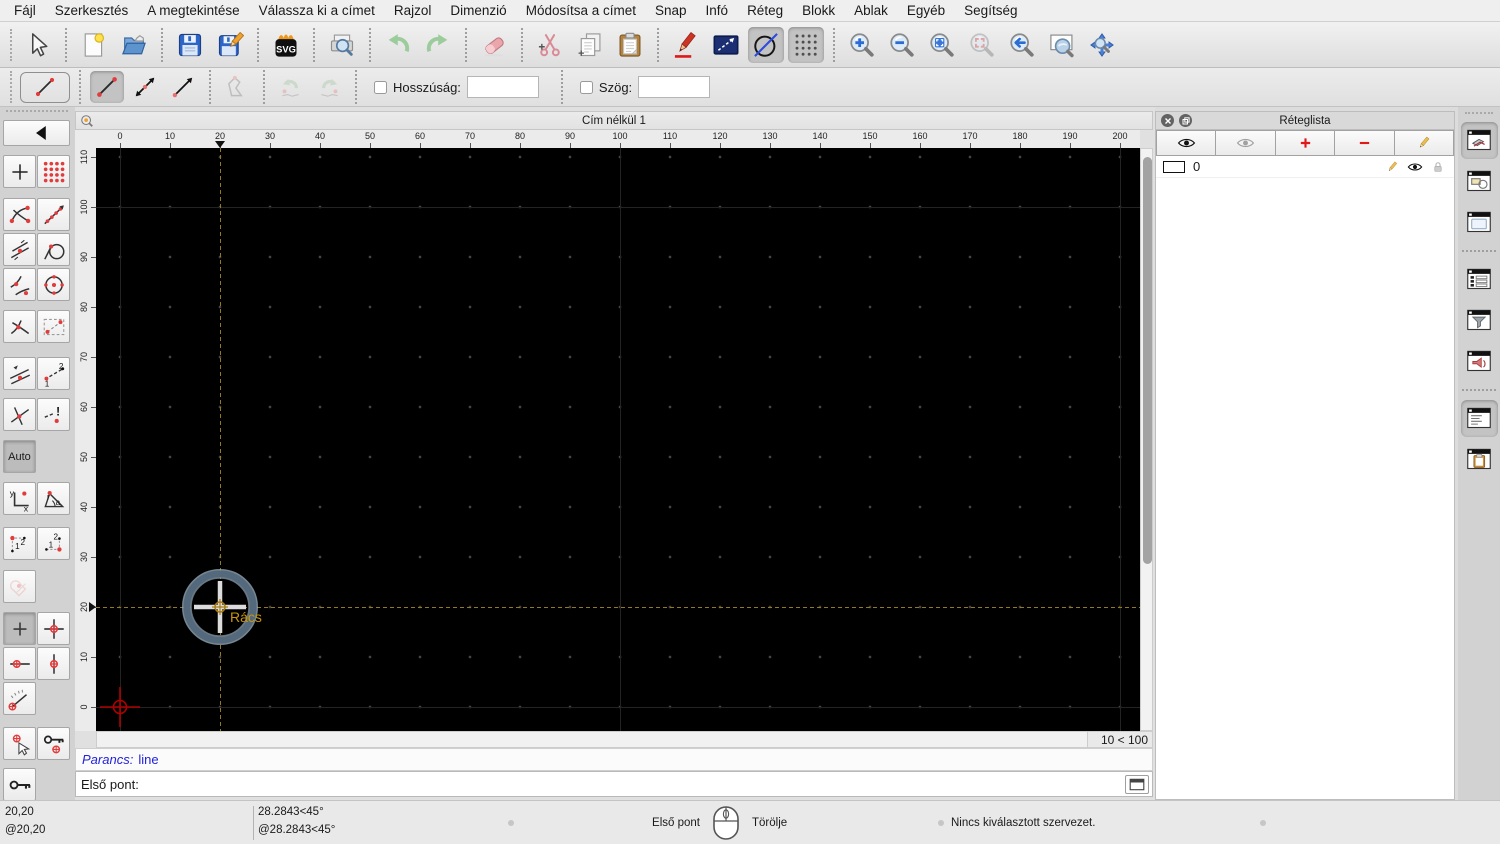 Image resolution: width=1500 pixels, height=844 pixels. What do you see at coordinates (1185, 120) in the screenshot?
I see `float-panel-button` at bounding box center [1185, 120].